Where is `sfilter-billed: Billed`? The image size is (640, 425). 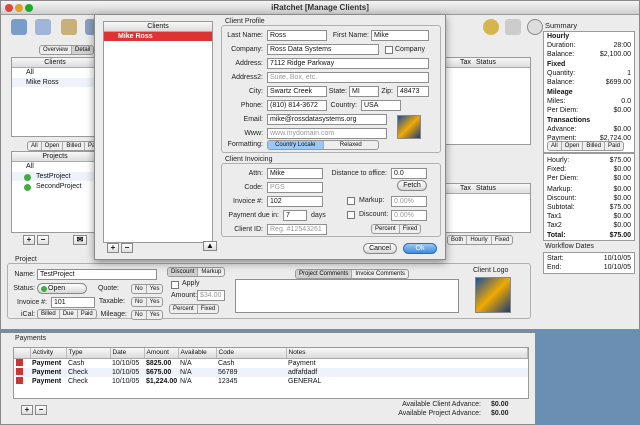
sfilter-billed: Billed is located at coordinates (594, 146).